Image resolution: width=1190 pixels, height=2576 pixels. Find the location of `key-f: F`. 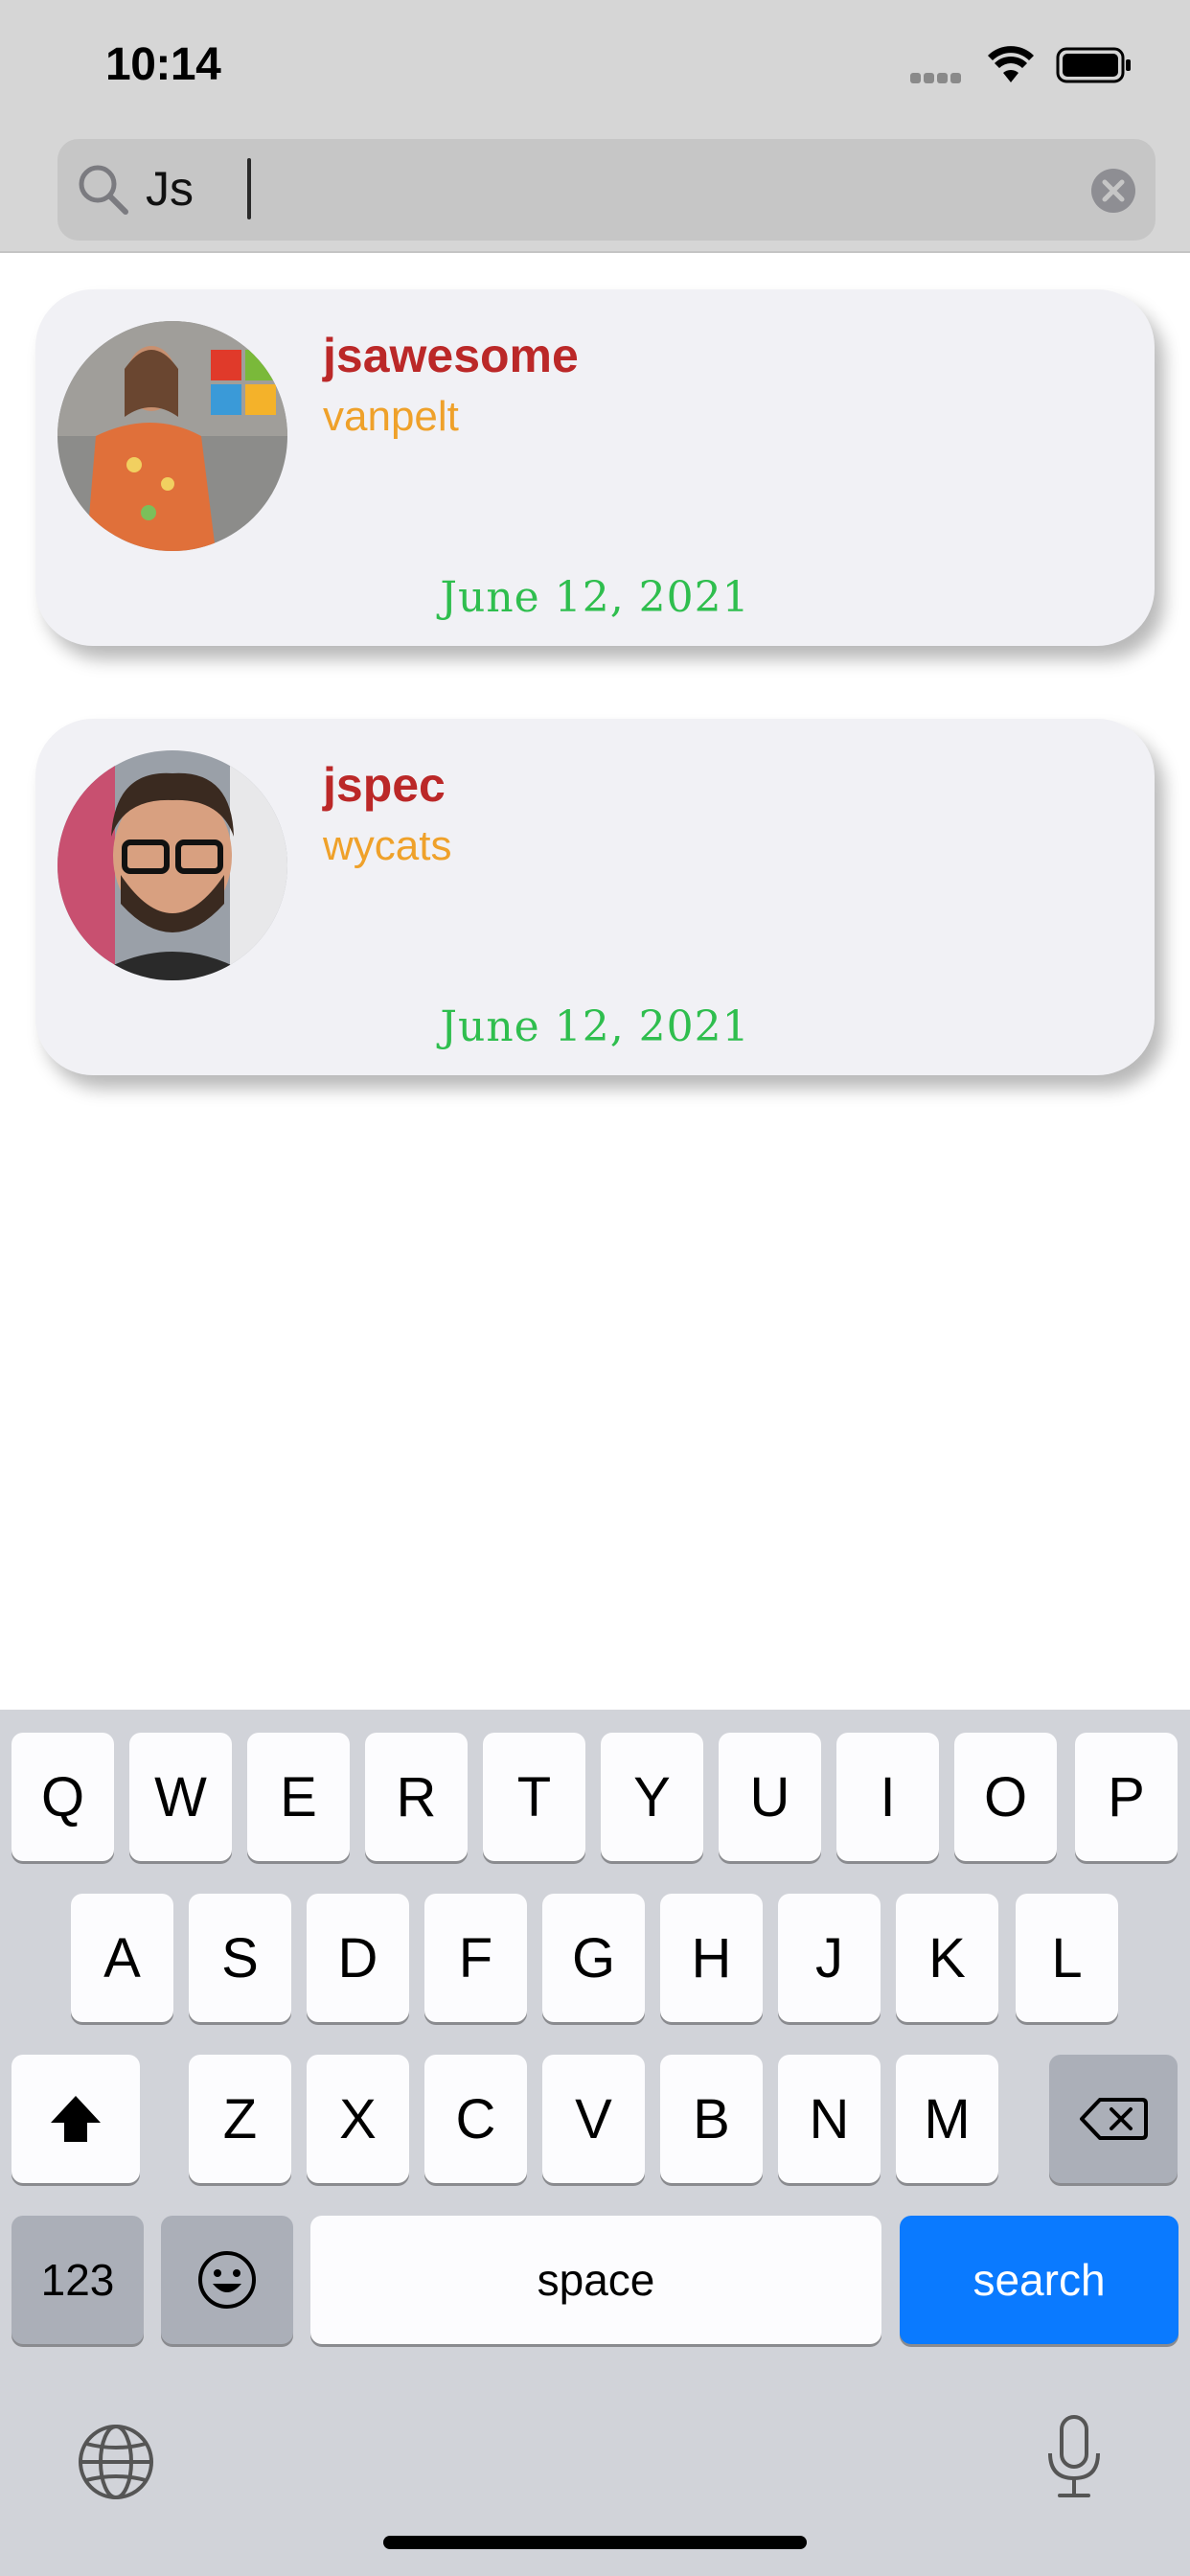

key-f: F is located at coordinates (476, 1958).